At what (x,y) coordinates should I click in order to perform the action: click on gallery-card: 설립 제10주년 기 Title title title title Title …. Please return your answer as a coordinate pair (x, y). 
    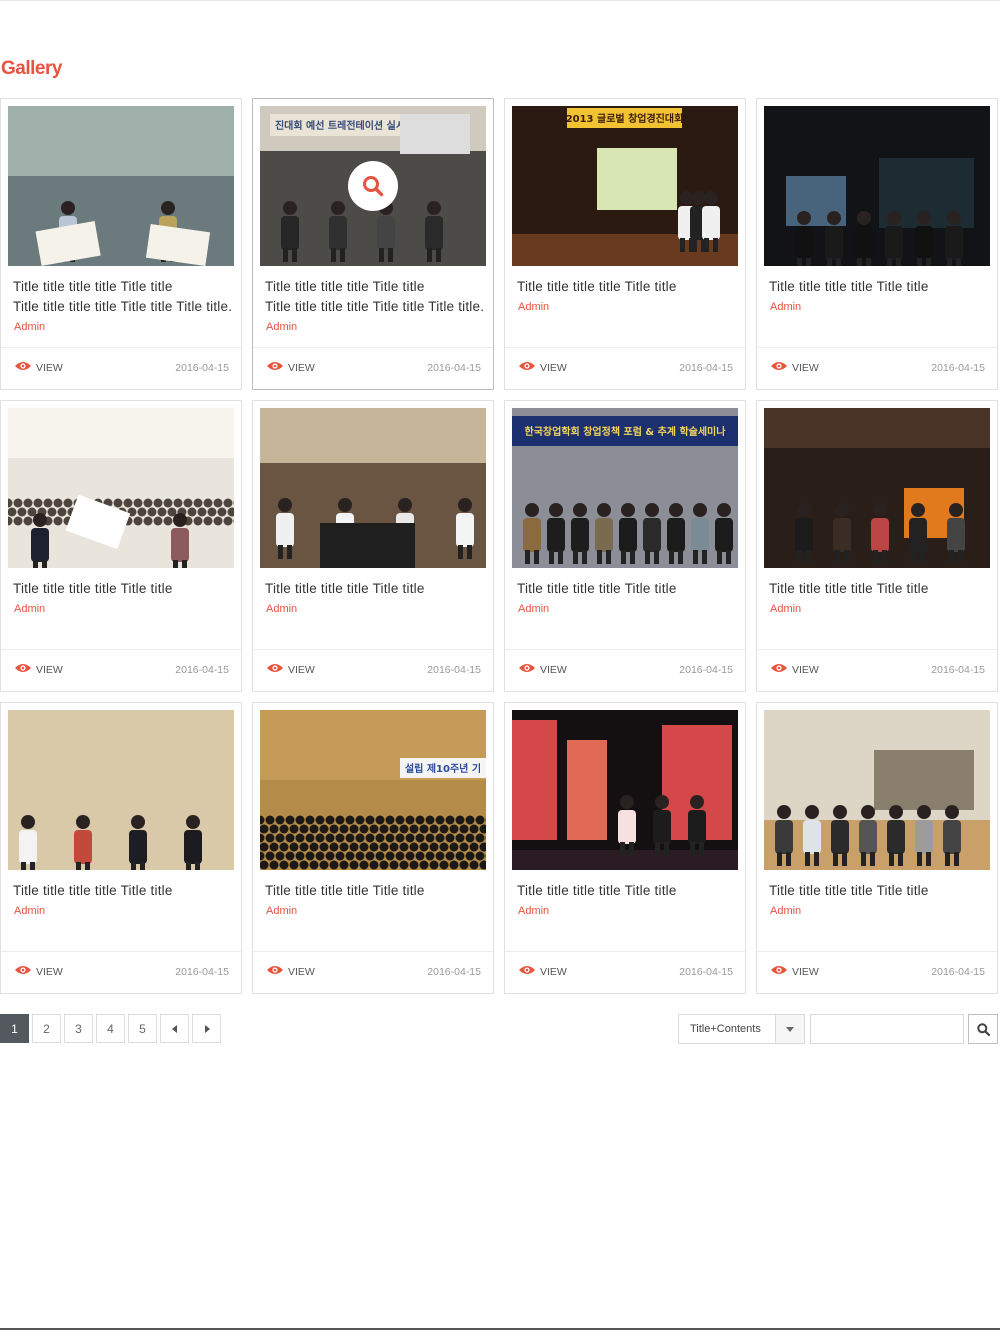
    Looking at the image, I should click on (373, 848).